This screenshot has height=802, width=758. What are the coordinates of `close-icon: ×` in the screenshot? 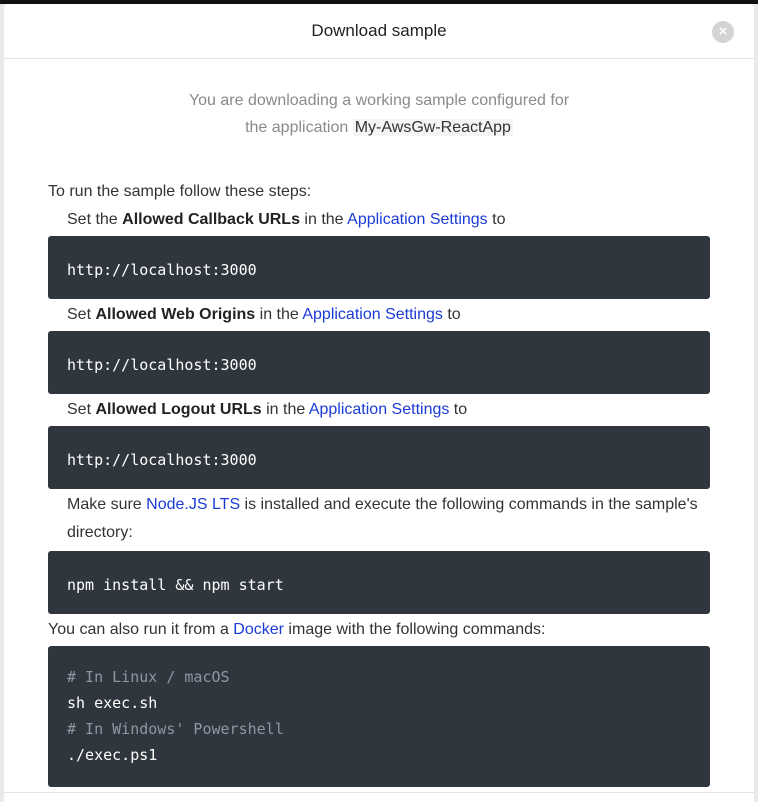 It's located at (723, 32).